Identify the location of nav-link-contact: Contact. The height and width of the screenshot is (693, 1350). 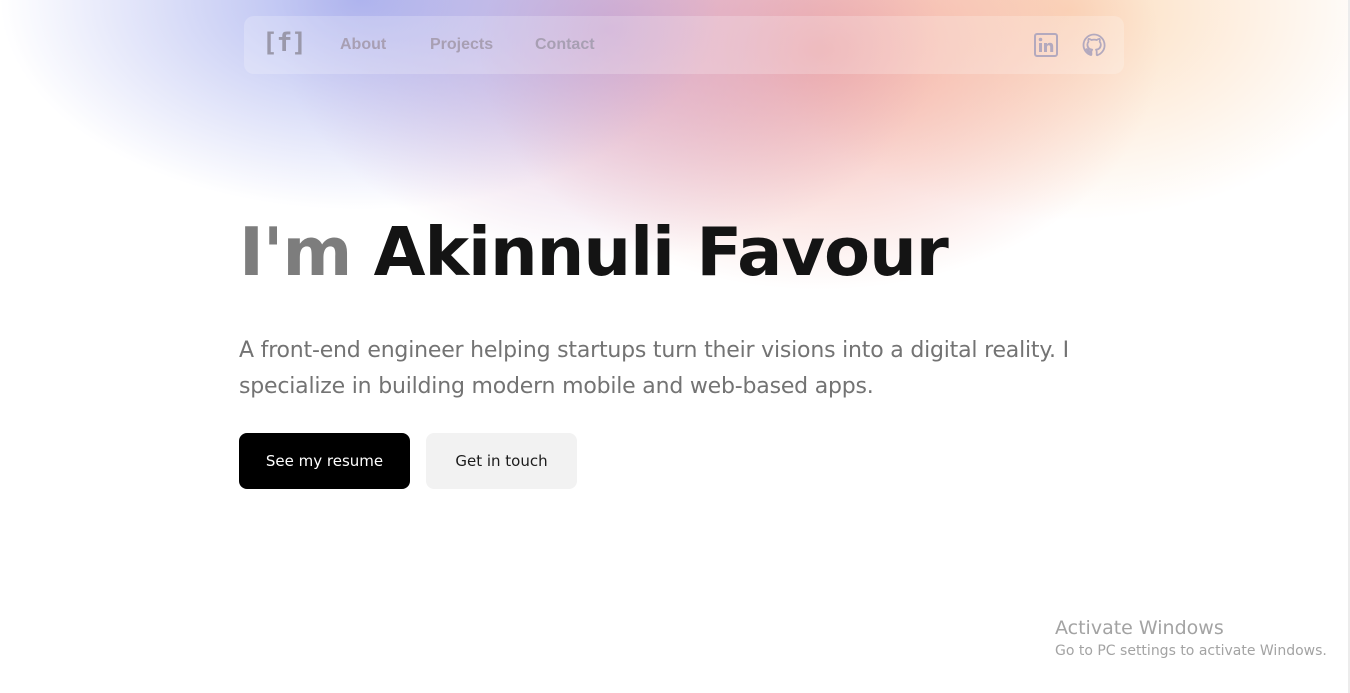
(565, 45).